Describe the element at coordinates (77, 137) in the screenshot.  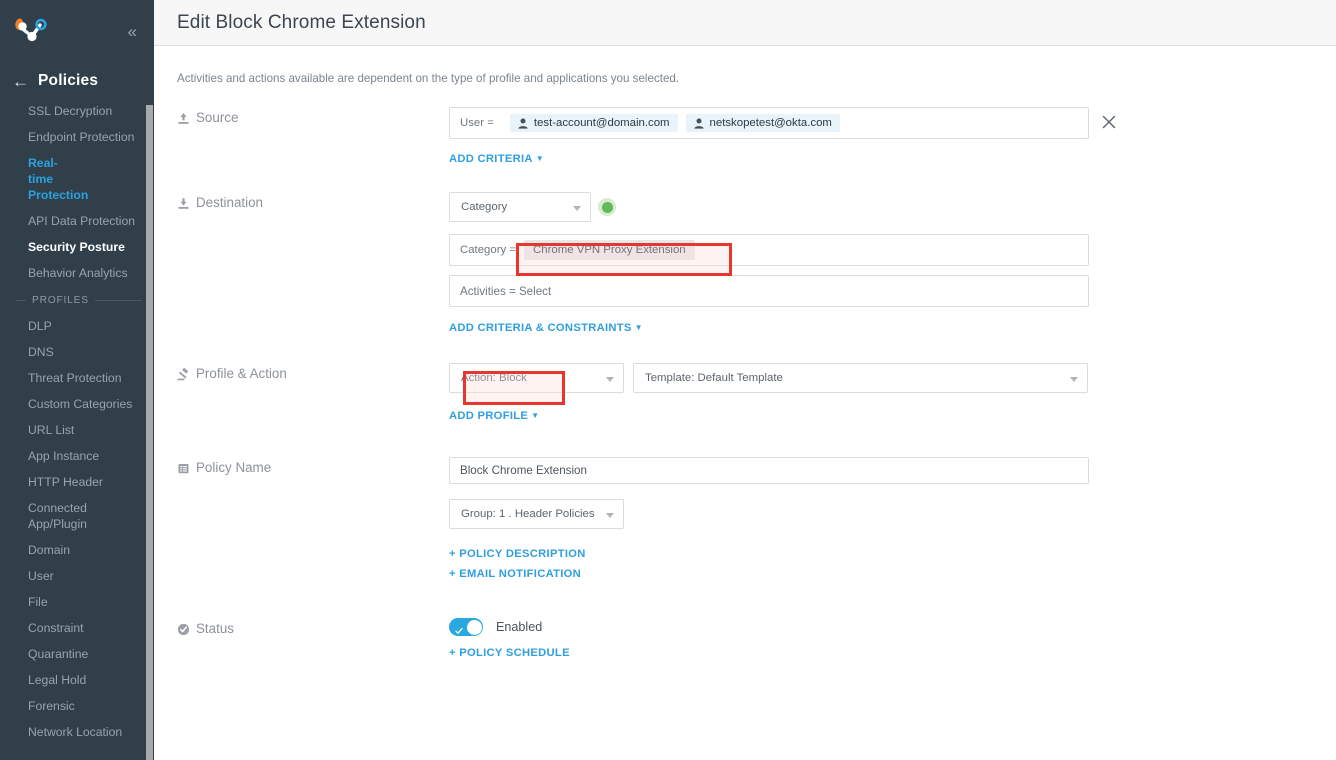
I see `sidebar-item-endpoint-protection: Endpoint Protection` at that location.